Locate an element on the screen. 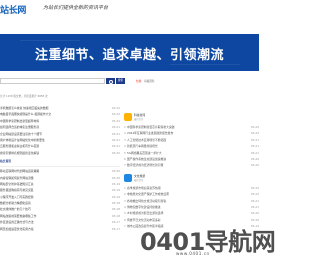 The width and height of the screenshot is (320, 263). news-title: 云服务器和虚拟主机有什么区别 is located at coordinates (19, 146).